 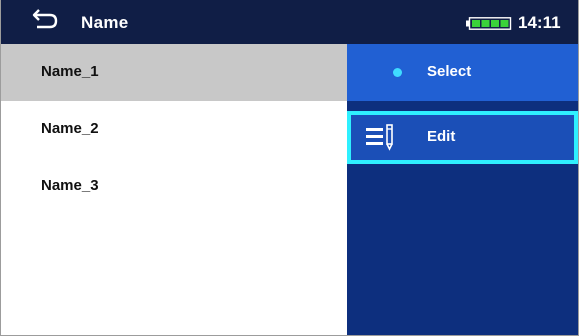 What do you see at coordinates (105, 22) in the screenshot?
I see `page-title: Name` at bounding box center [105, 22].